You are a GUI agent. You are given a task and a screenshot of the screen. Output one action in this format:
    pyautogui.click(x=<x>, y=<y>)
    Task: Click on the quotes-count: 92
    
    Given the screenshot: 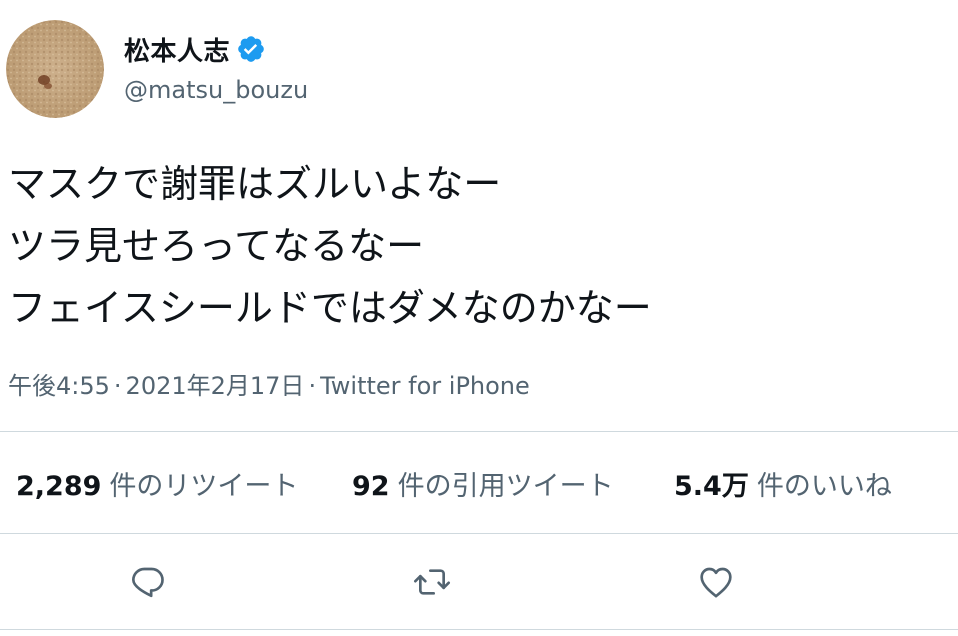 What is the action you would take?
    pyautogui.click(x=371, y=486)
    